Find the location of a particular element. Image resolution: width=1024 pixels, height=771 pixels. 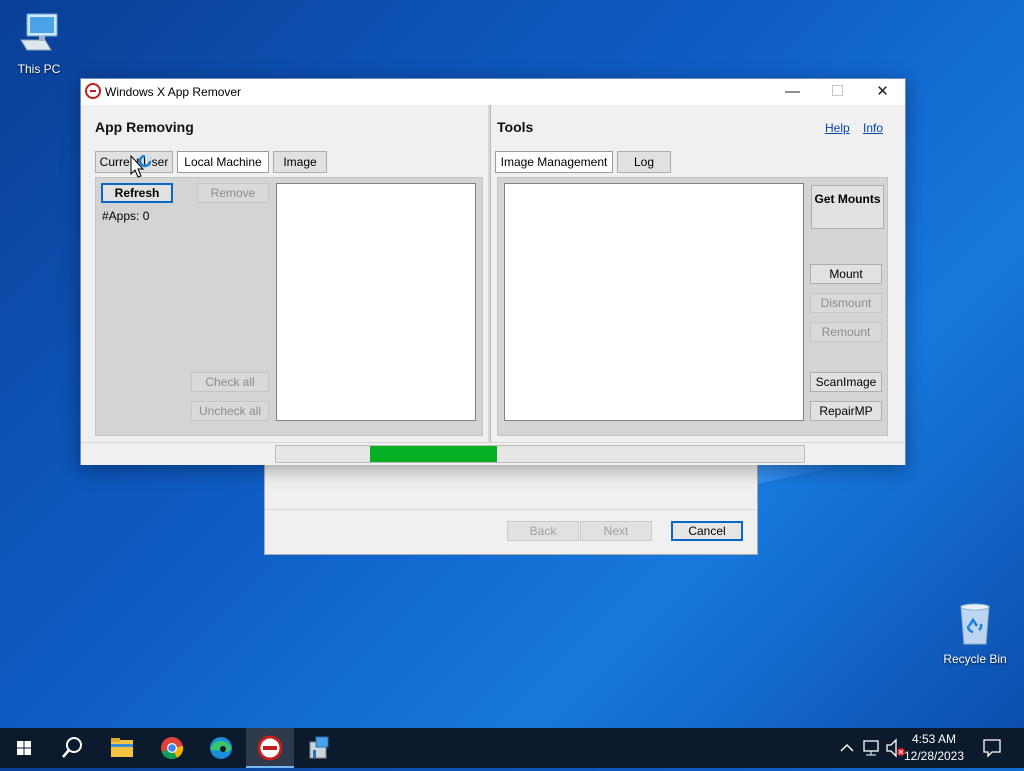

mounts-list is located at coordinates (654, 302).